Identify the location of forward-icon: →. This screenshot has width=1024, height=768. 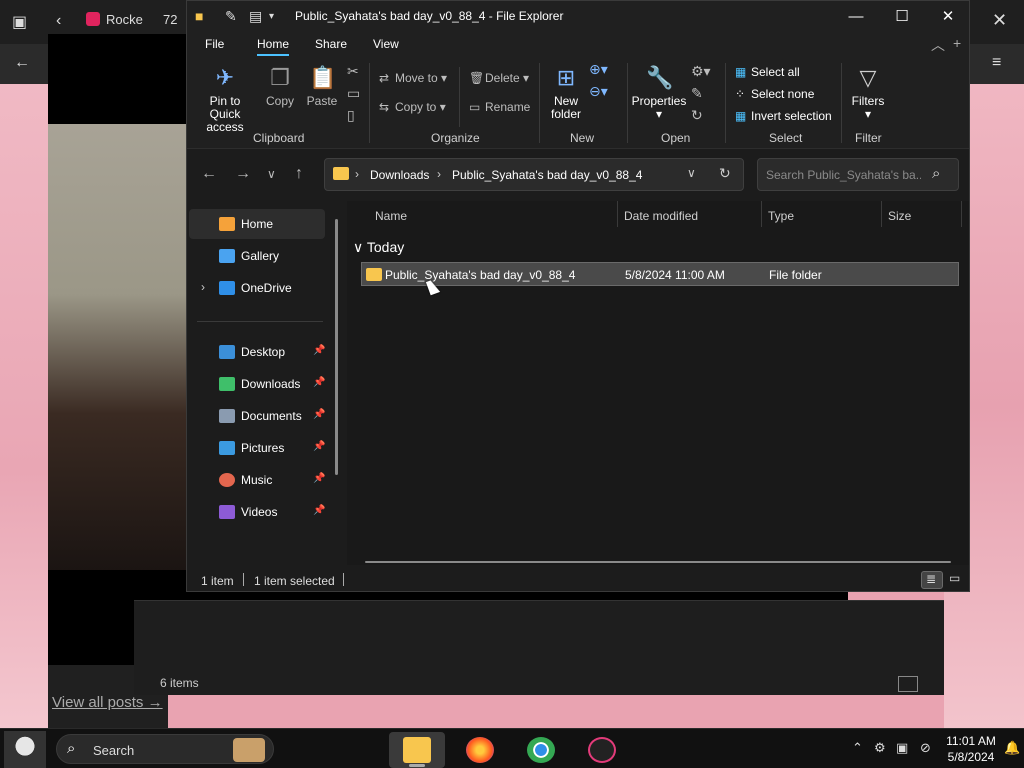
(243, 174).